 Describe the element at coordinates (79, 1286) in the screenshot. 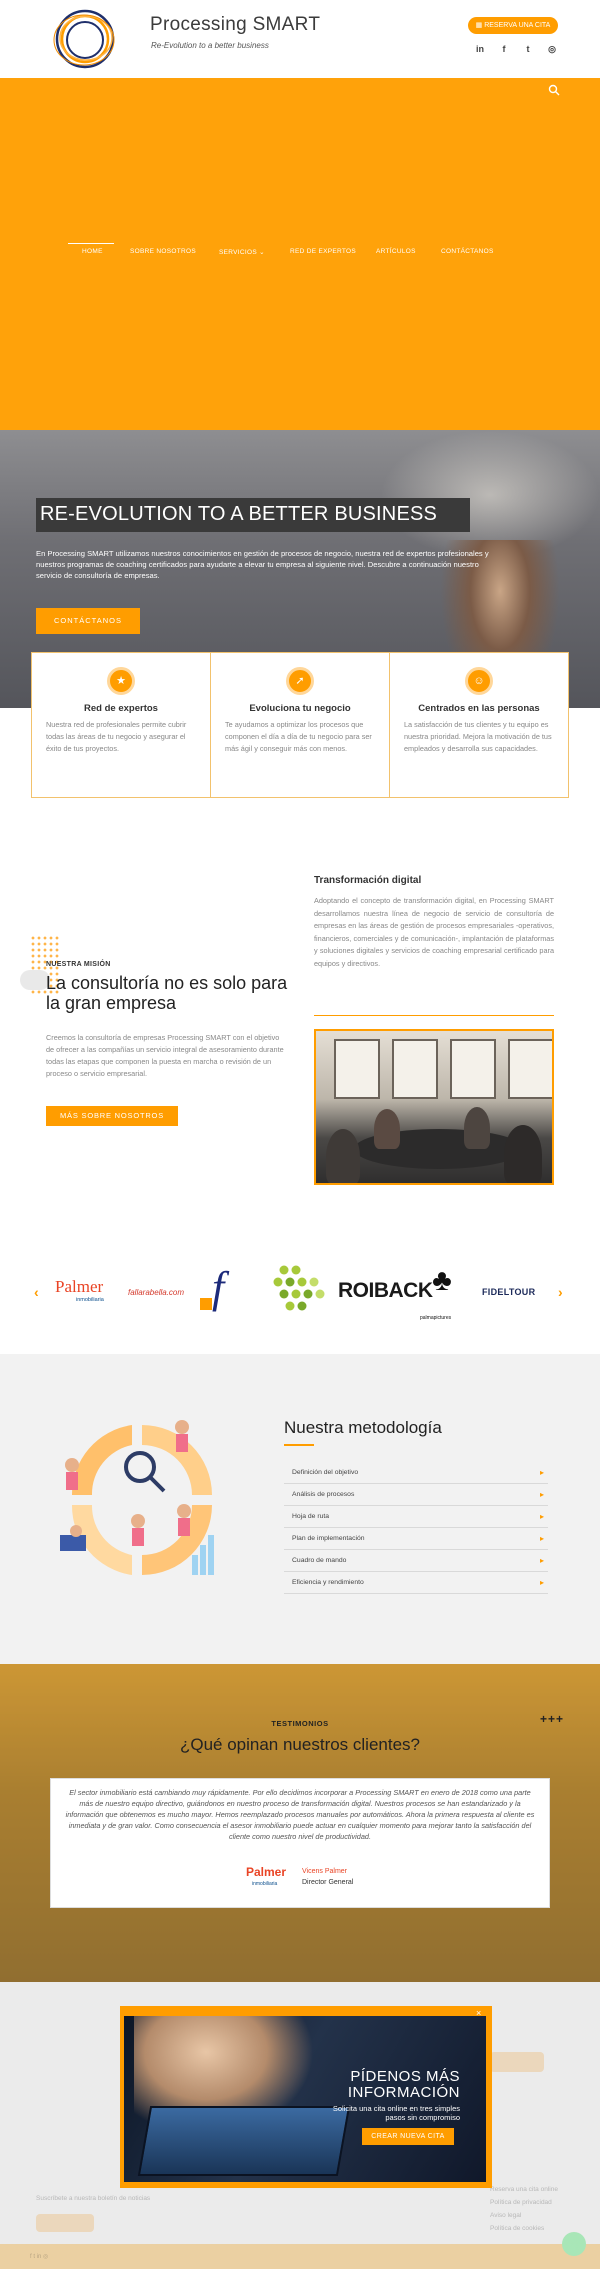

I see `client-logo-palmer: Palmer` at that location.